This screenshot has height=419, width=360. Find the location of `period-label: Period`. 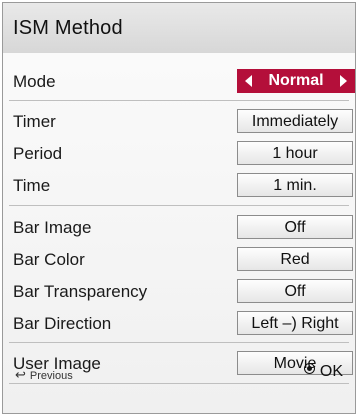

period-label: Period is located at coordinates (38, 153).